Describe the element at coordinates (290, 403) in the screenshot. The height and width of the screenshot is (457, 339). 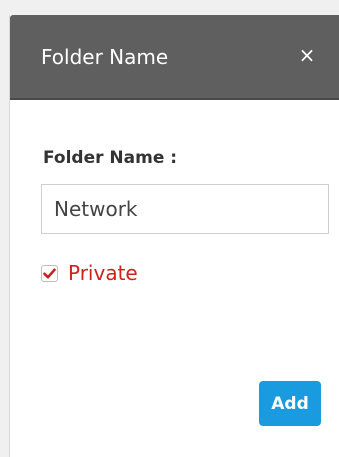
I see `add-button: Add` at that location.